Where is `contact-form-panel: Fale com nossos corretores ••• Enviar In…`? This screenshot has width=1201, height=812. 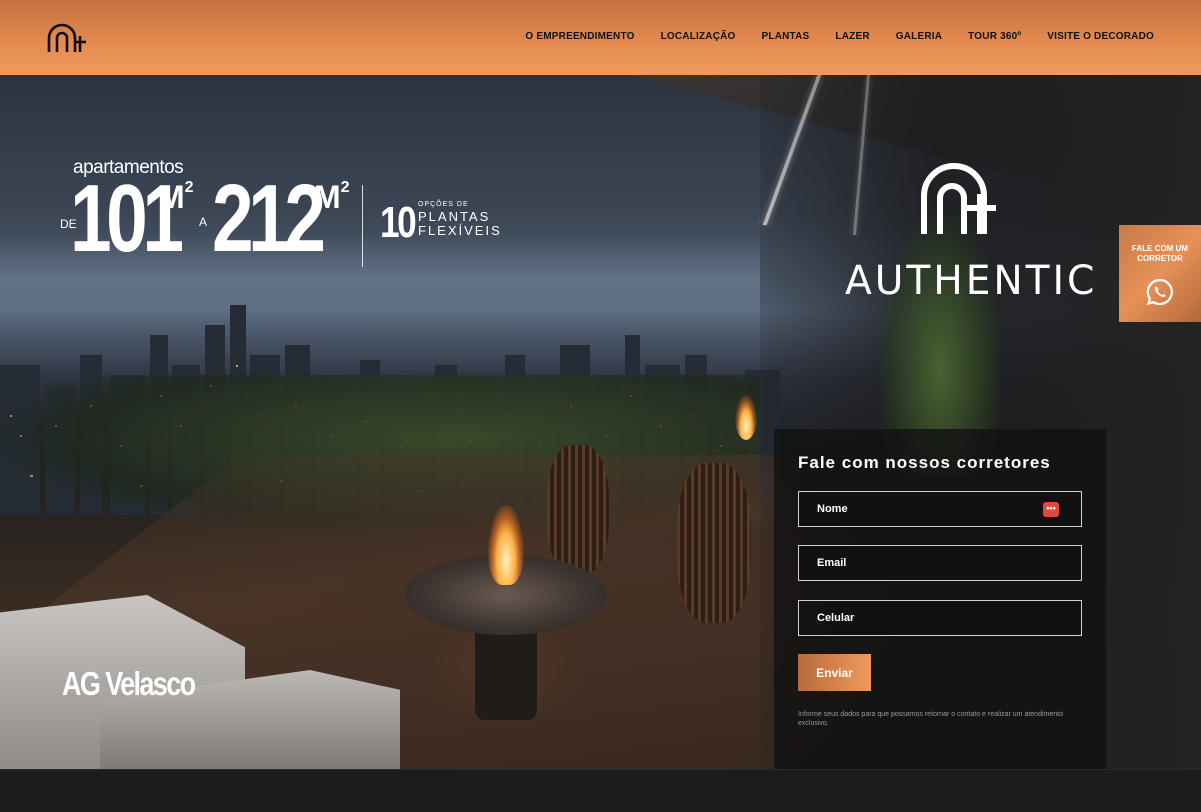
contact-form-panel: Fale com nossos corretores ••• Enviar In… is located at coordinates (940, 599).